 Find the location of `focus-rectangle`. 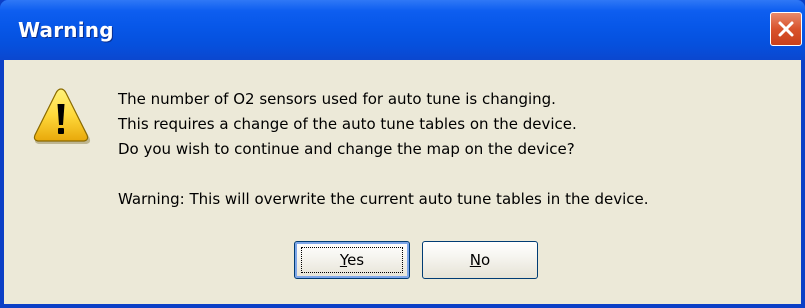

focus-rectangle is located at coordinates (352, 260).